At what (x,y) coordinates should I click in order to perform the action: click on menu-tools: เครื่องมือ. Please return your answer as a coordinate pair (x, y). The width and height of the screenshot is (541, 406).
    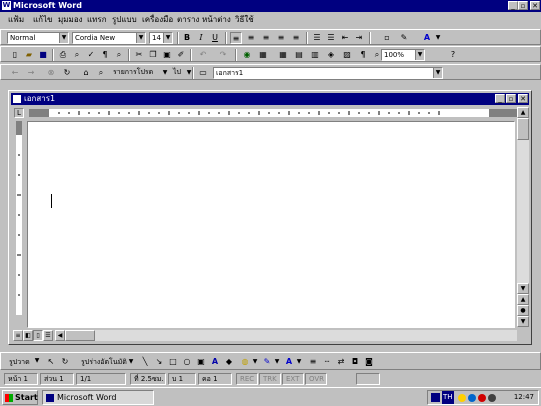
    Looking at the image, I should click on (157, 20).